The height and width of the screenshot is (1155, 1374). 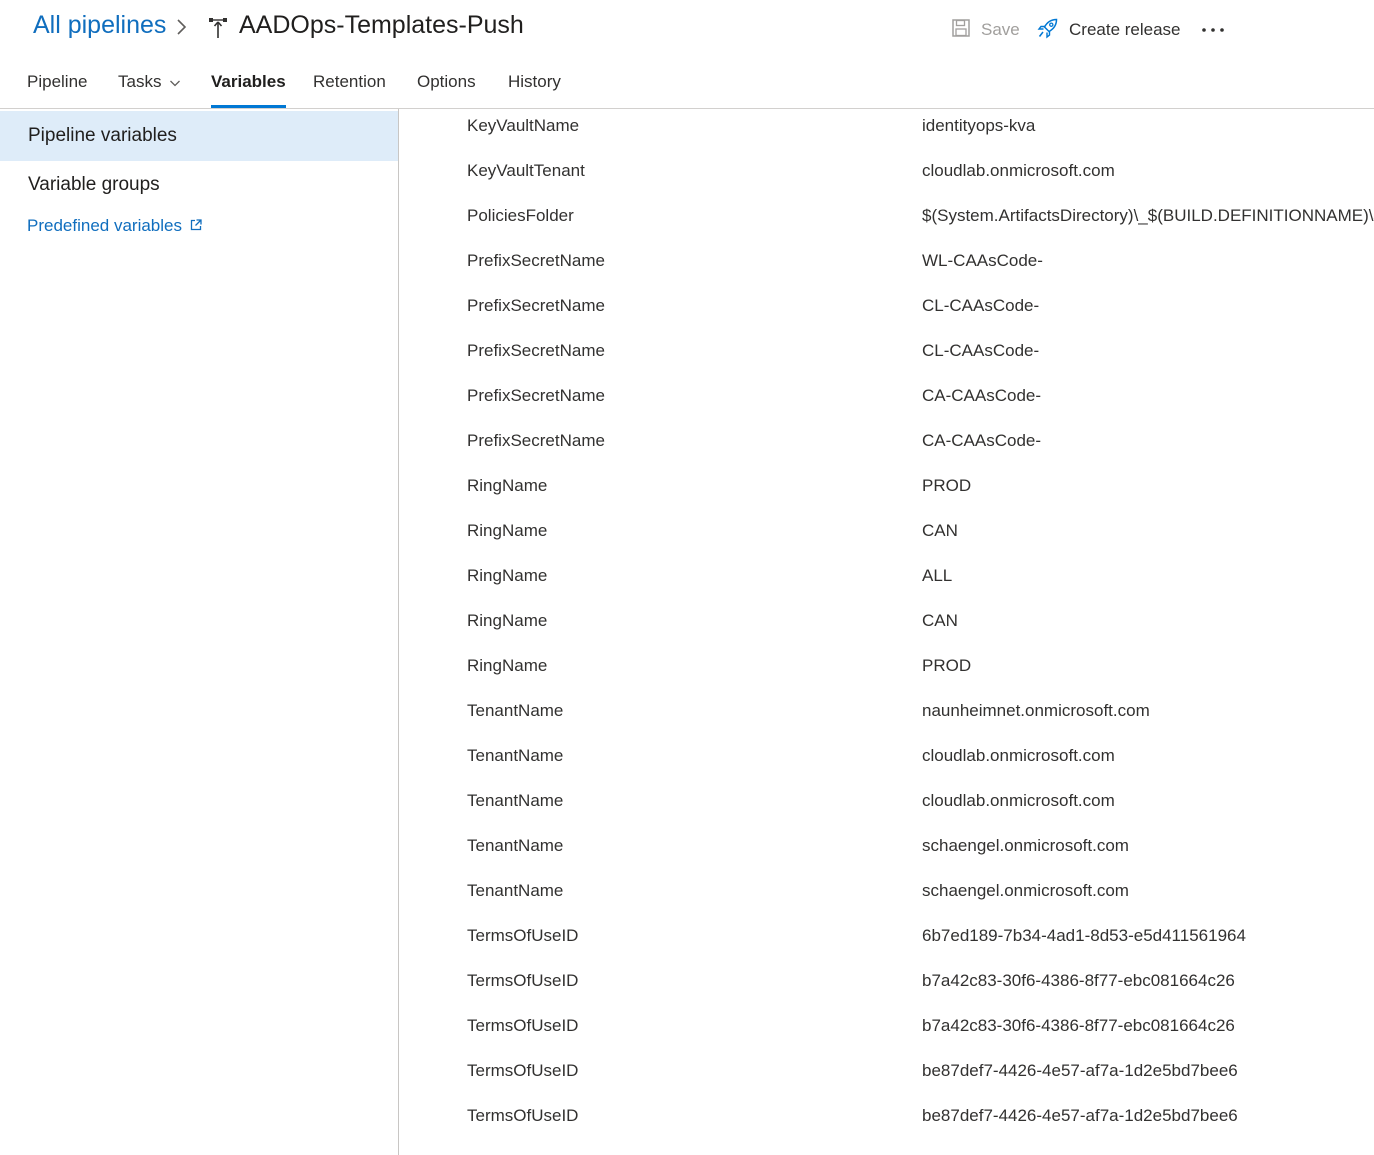 I want to click on save-button: Save, so click(x=985, y=30).